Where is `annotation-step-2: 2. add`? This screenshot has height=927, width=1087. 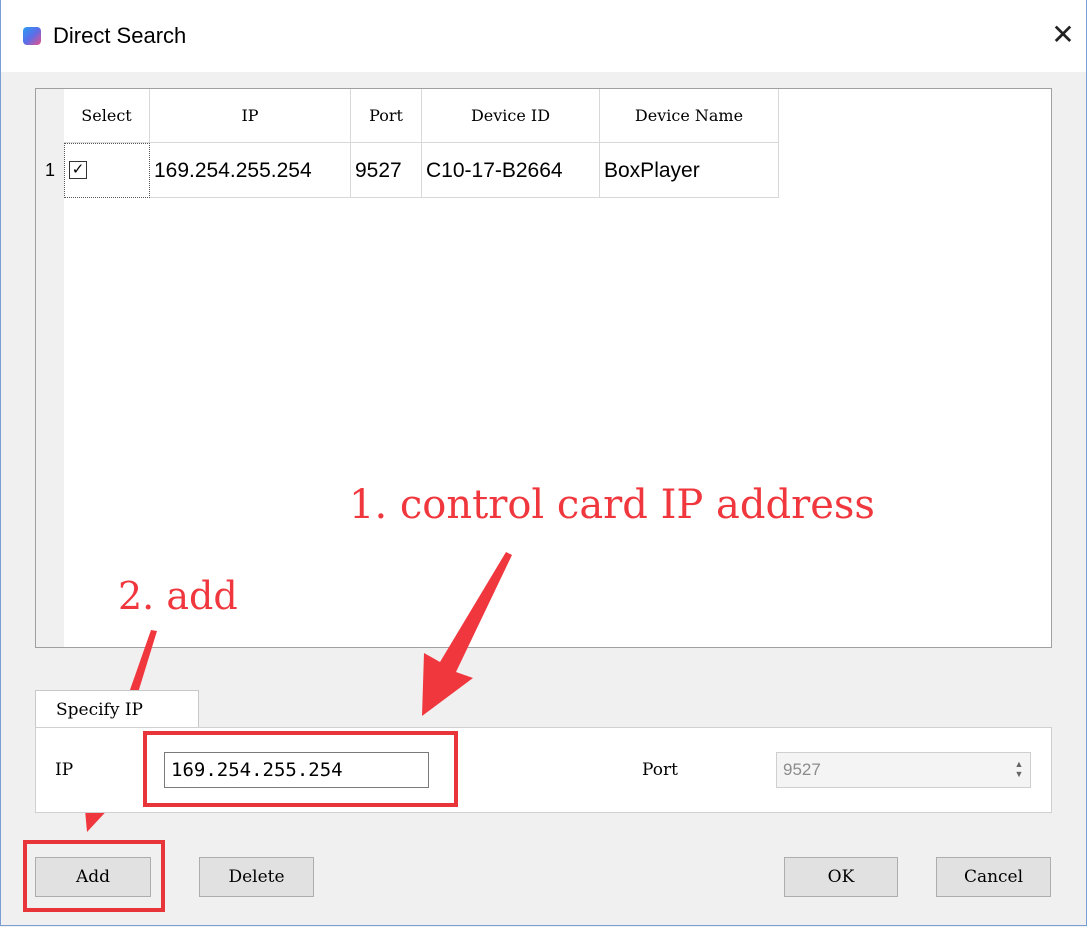
annotation-step-2: 2. add is located at coordinates (178, 596).